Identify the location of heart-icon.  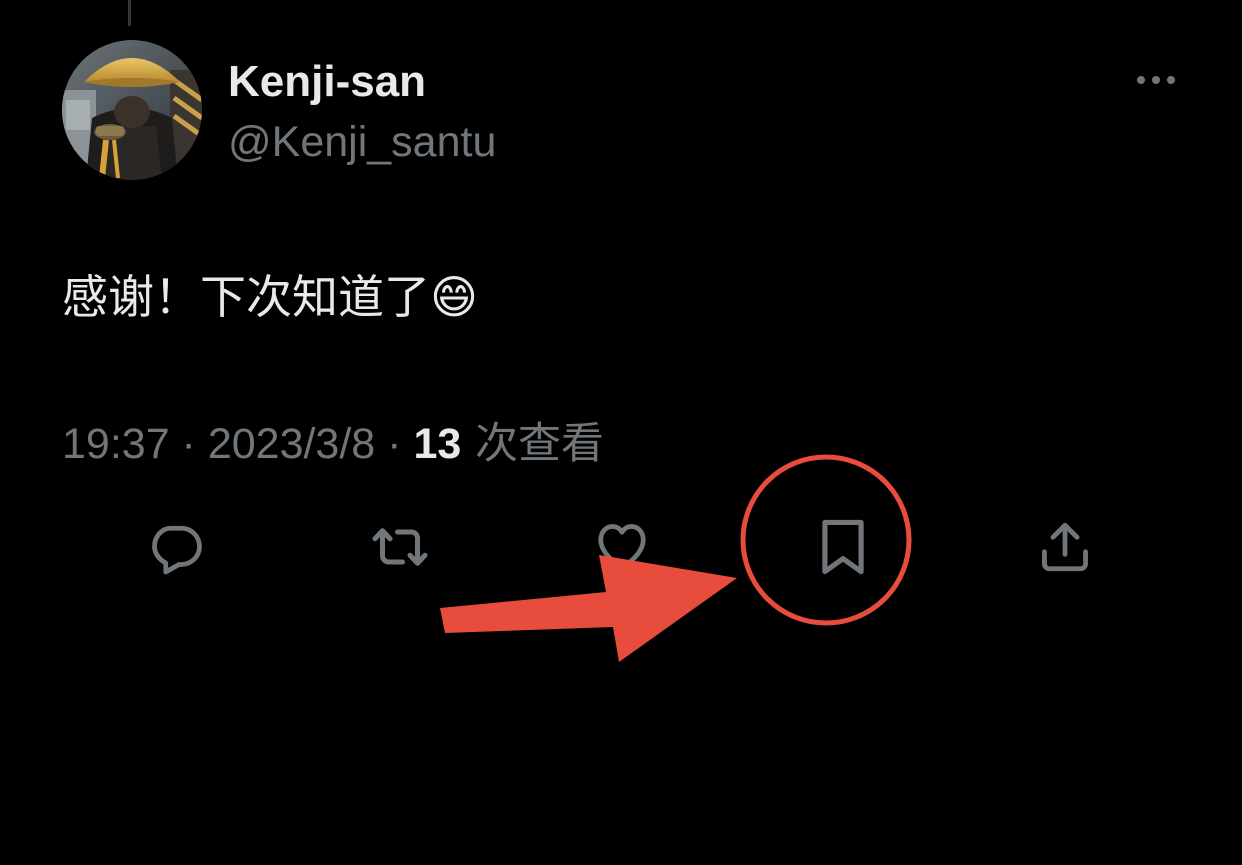
(622, 547).